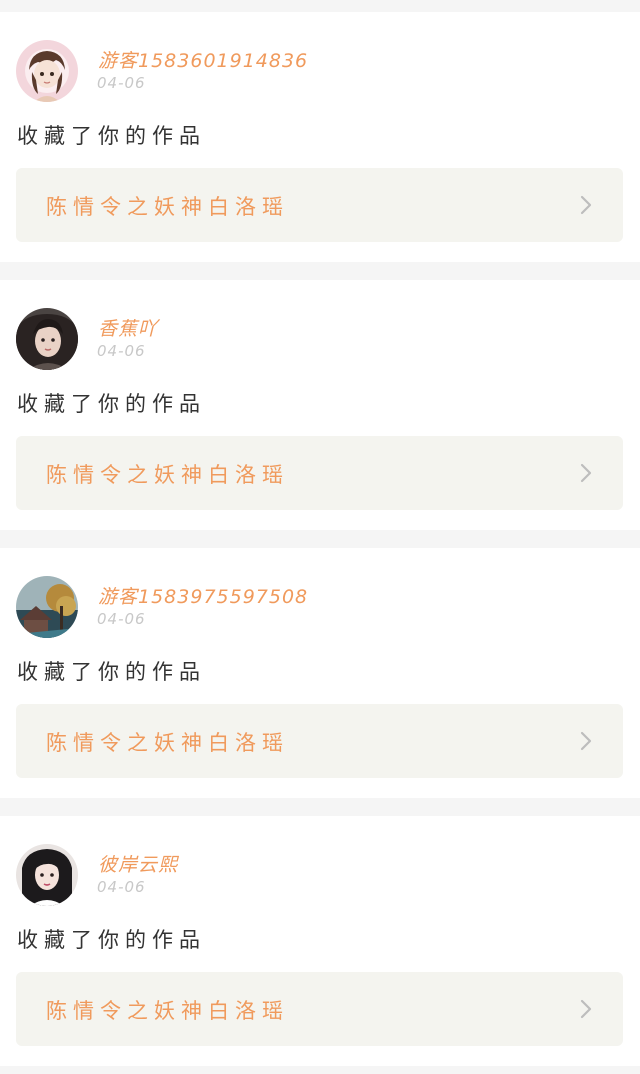  Describe the element at coordinates (128, 327) in the screenshot. I see `username: 香蕉吖` at that location.